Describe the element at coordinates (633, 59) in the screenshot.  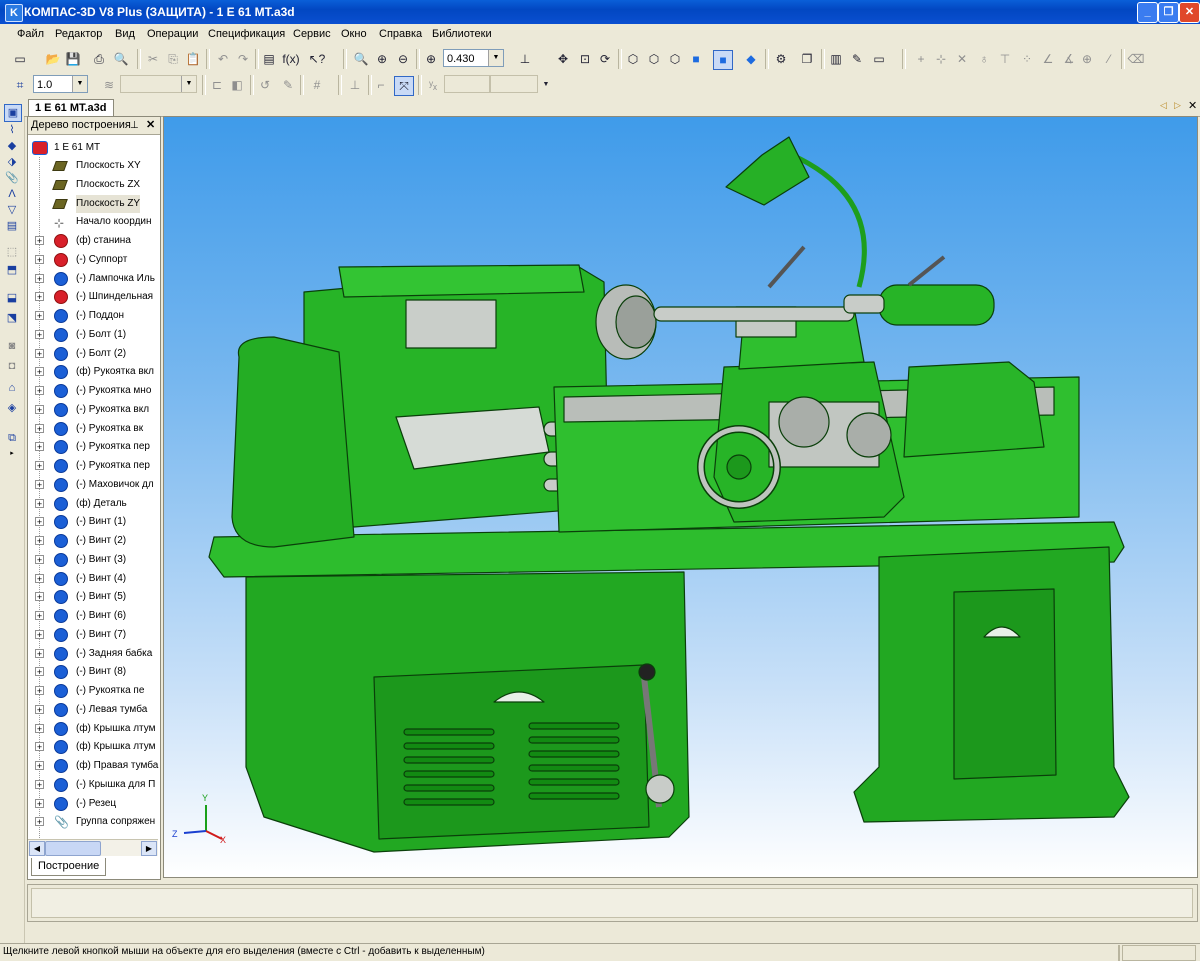
I see `wireframe-icon: ⬡` at that location.